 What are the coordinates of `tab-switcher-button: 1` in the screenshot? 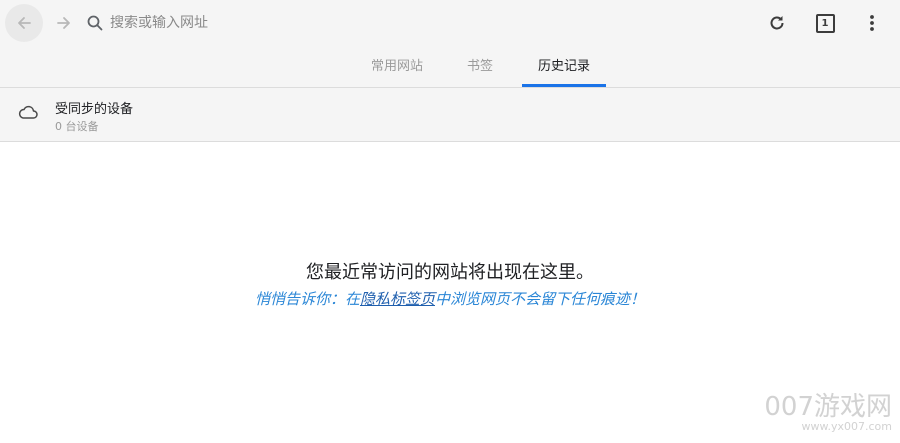 It's located at (825, 23).